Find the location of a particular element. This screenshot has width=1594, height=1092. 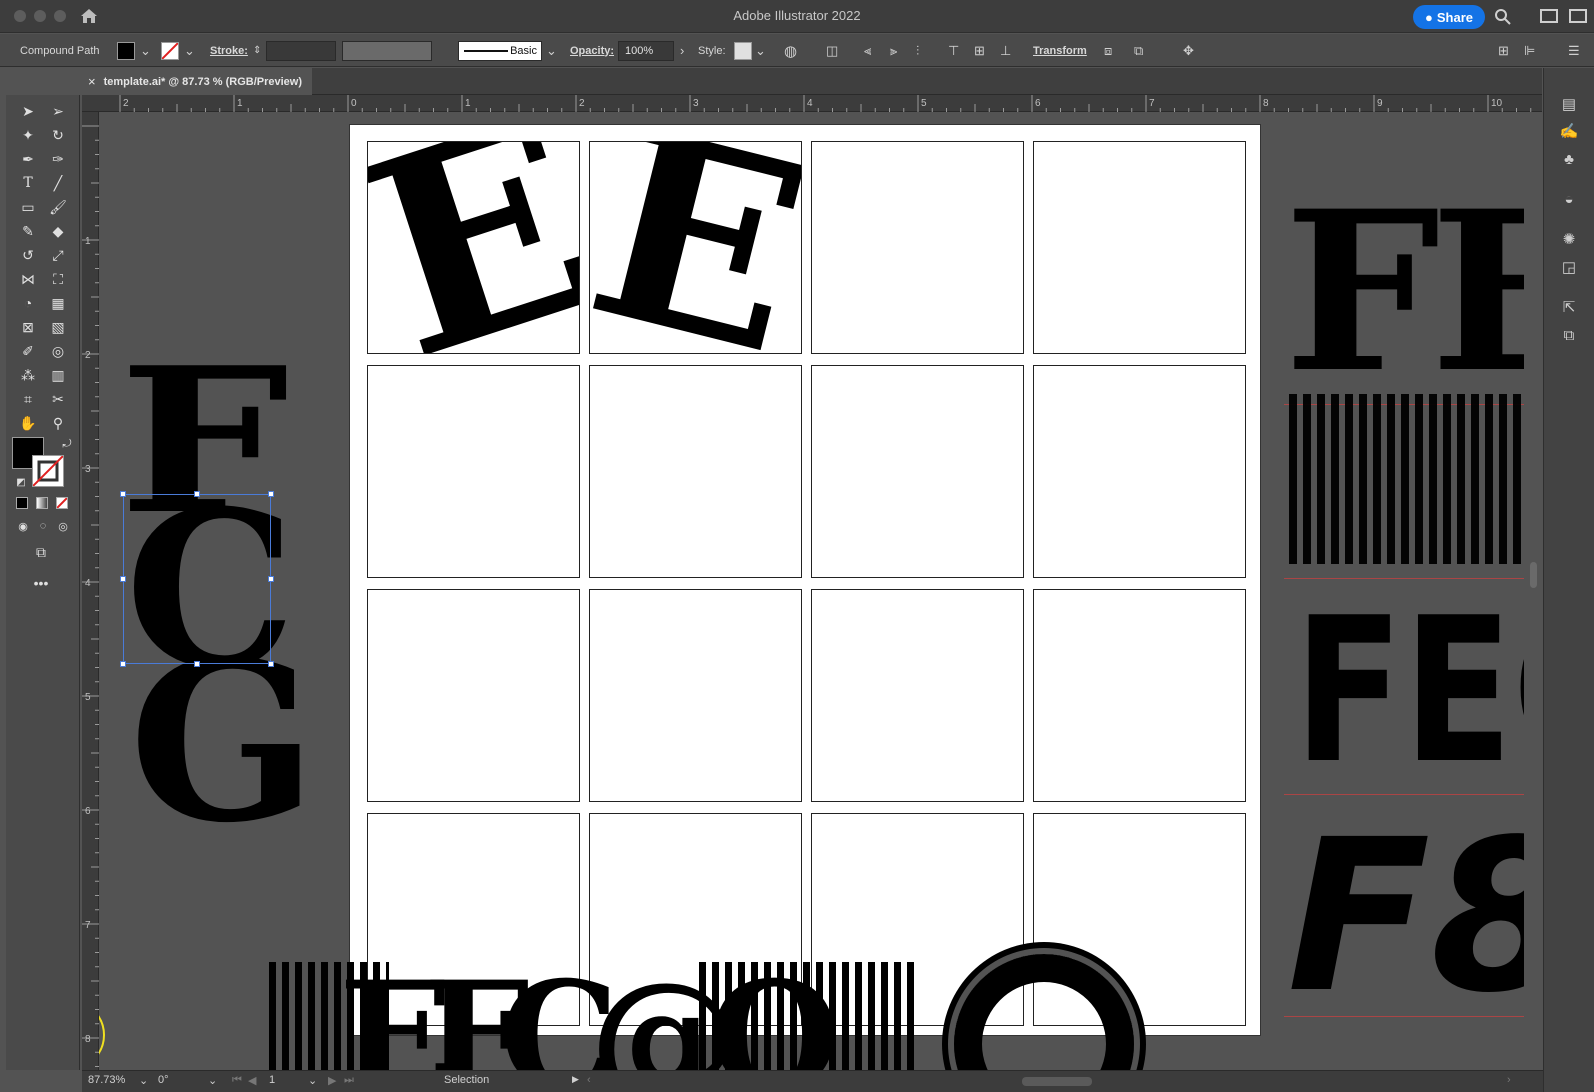

style-dropdown-icon: ⌄ is located at coordinates (760, 50).